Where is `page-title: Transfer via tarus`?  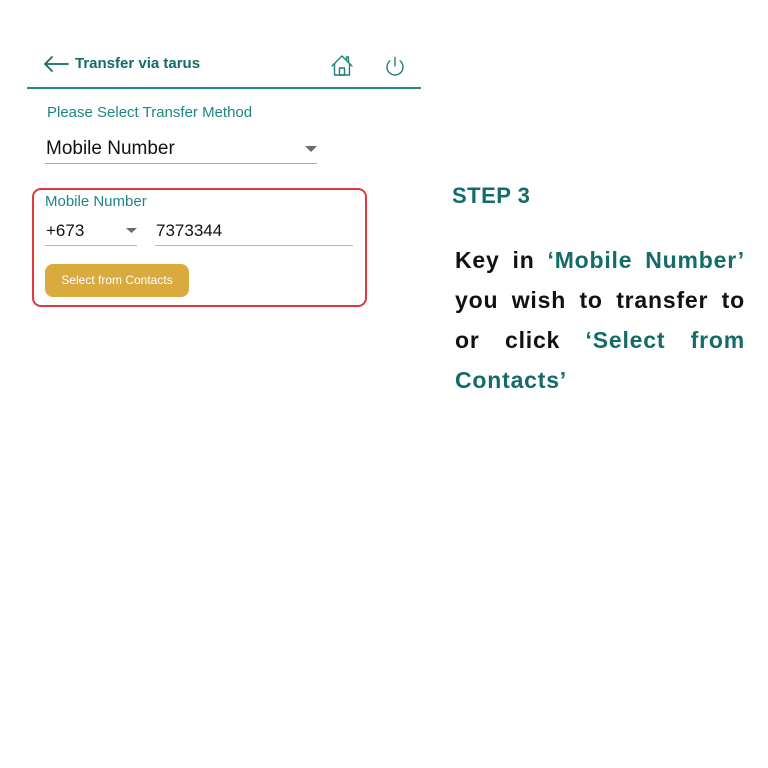
page-title: Transfer via tarus is located at coordinates (138, 63).